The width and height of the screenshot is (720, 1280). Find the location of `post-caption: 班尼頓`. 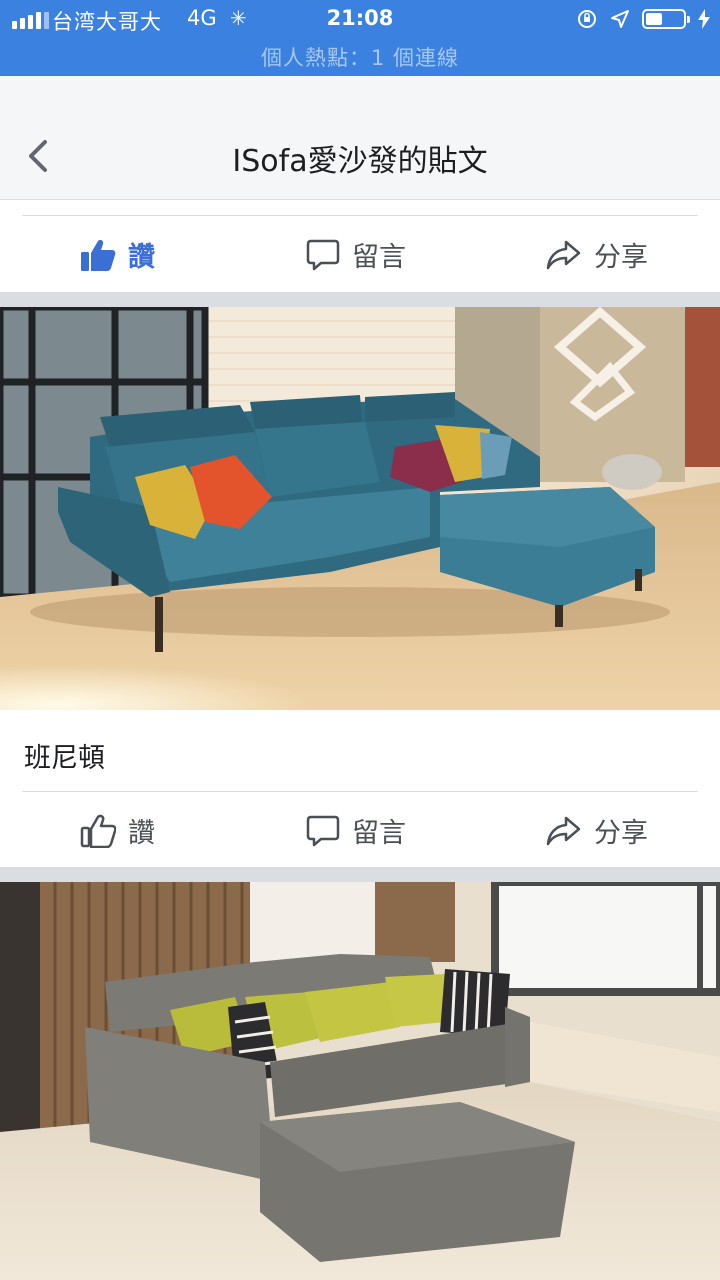

post-caption: 班尼頓 is located at coordinates (64, 758).